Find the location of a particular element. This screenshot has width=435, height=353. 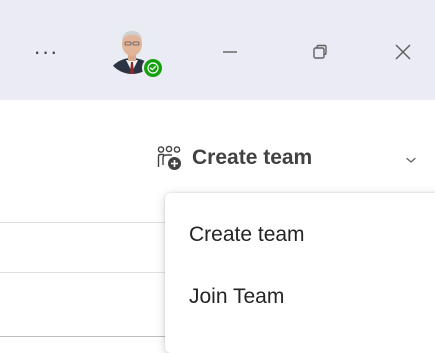

create-team-dropdown-button is located at coordinates (411, 160).